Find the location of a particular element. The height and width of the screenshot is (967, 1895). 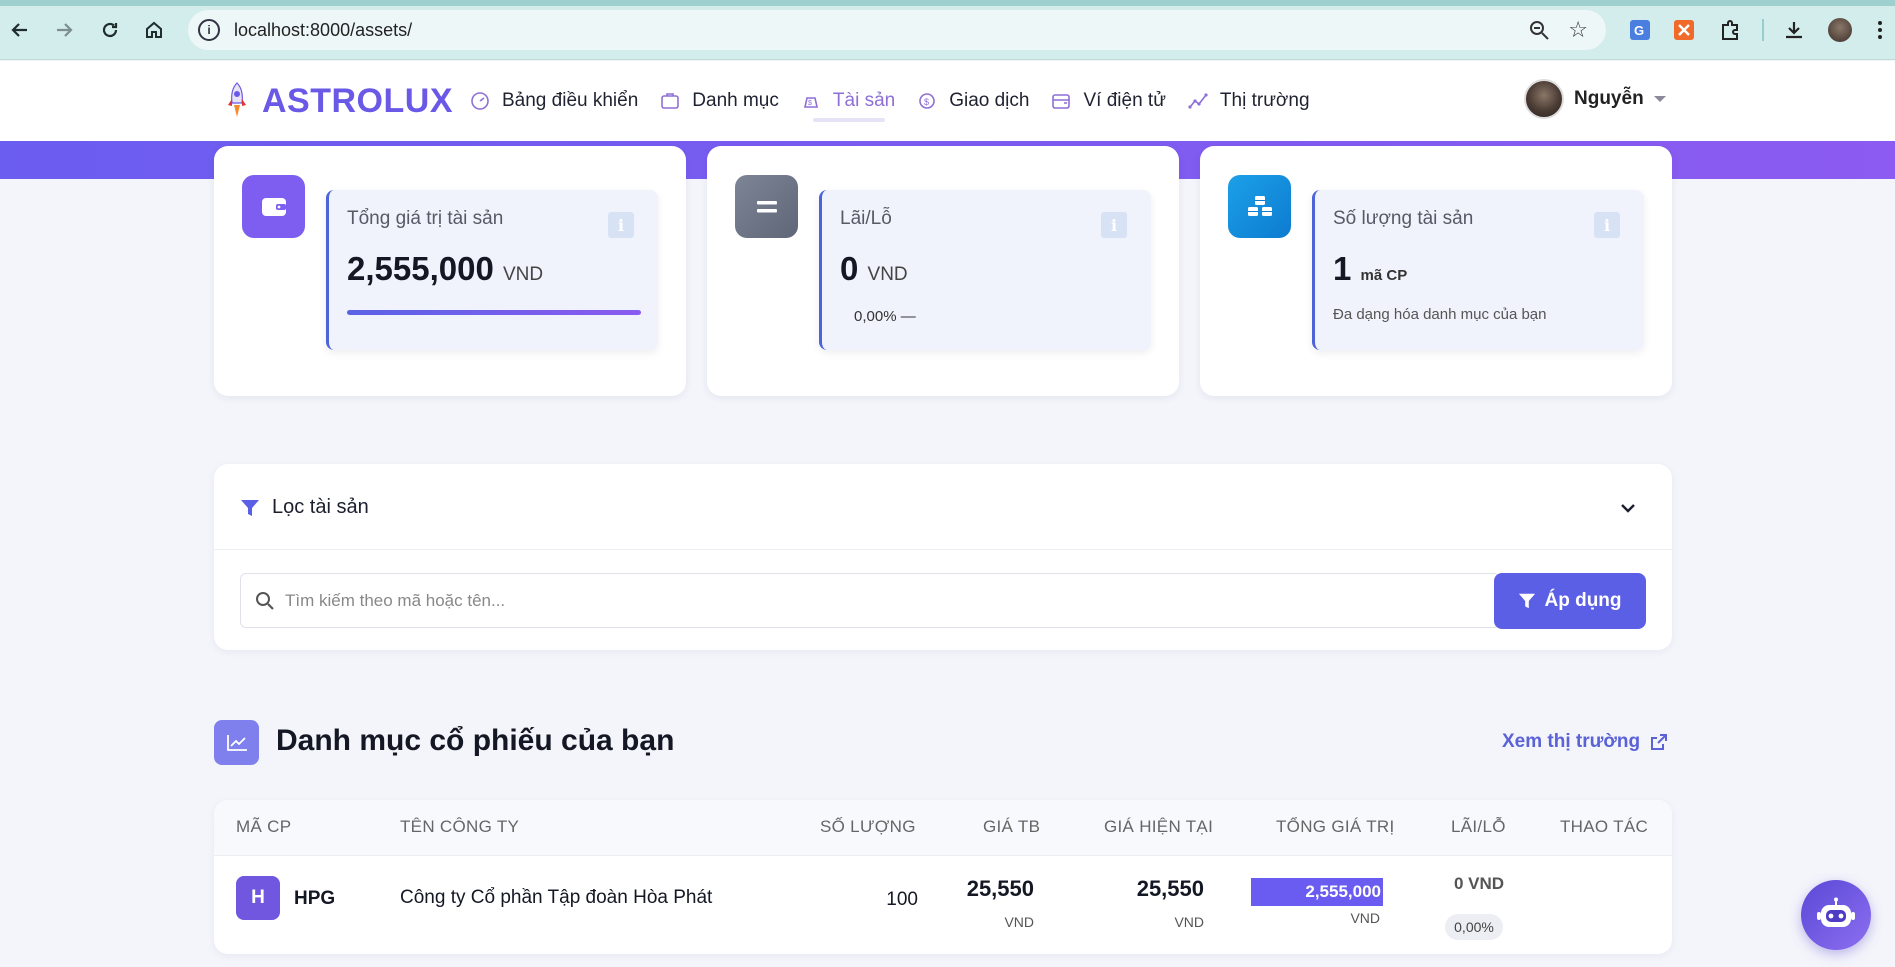

column-header: GIÁ HIỆN TẠI is located at coordinates (1158, 827).